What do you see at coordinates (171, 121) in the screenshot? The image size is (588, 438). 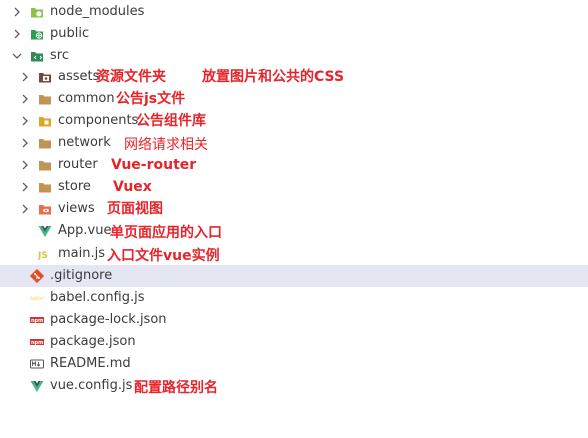 I see `annotation-note: 公告组件库` at bounding box center [171, 121].